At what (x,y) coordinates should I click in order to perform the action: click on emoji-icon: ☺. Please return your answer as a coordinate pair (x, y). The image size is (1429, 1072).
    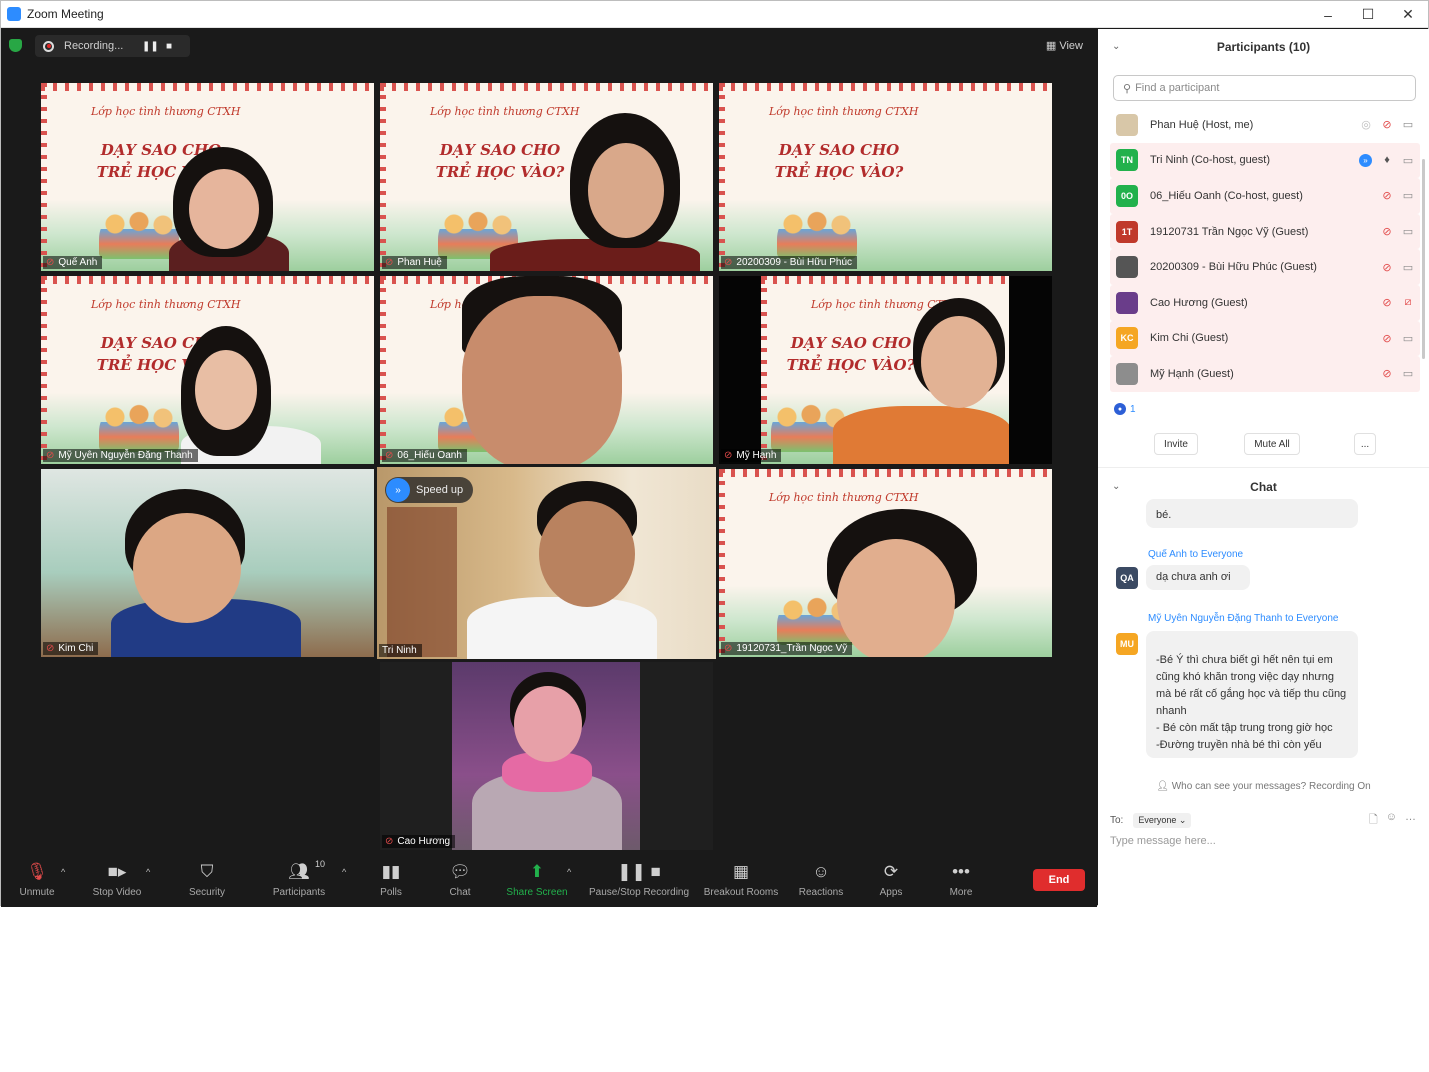
    Looking at the image, I should click on (1391, 820).